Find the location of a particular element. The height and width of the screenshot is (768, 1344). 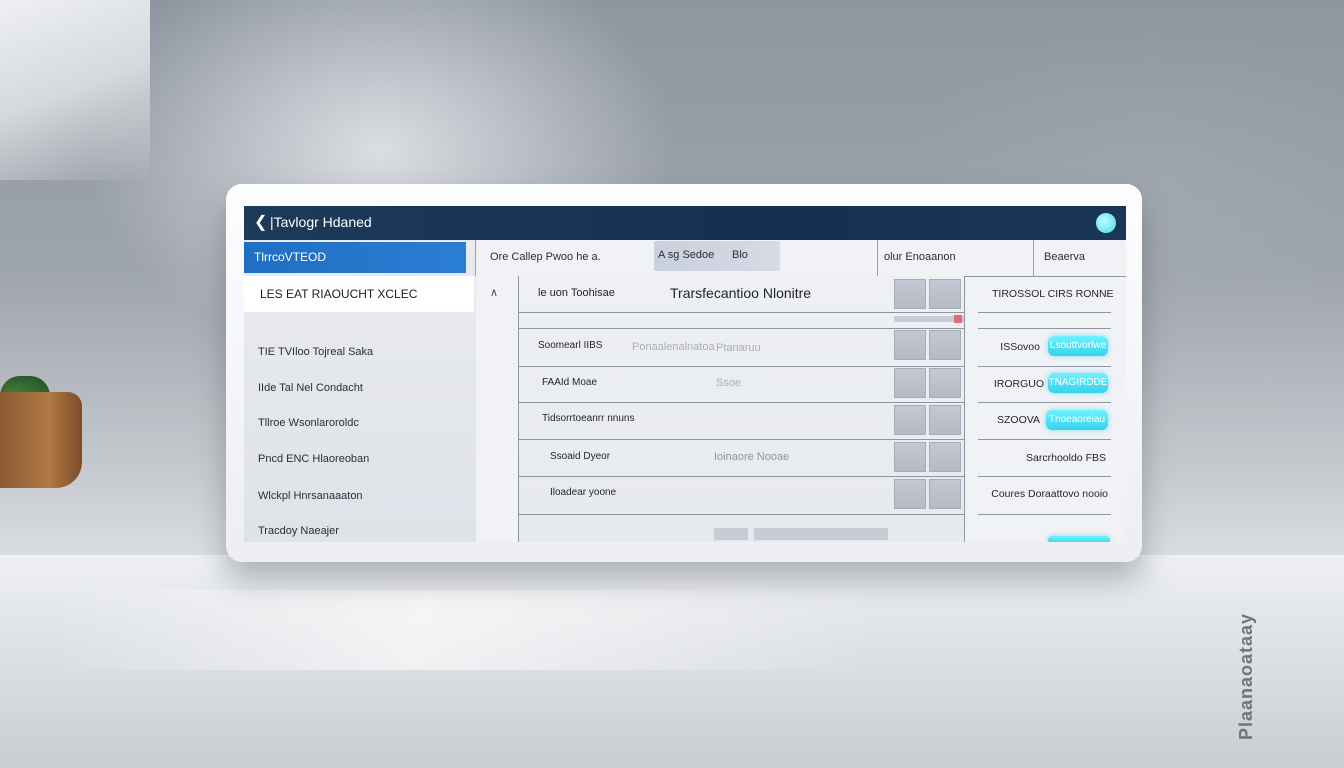

row-value: ISSovoo is located at coordinates (1020, 347).